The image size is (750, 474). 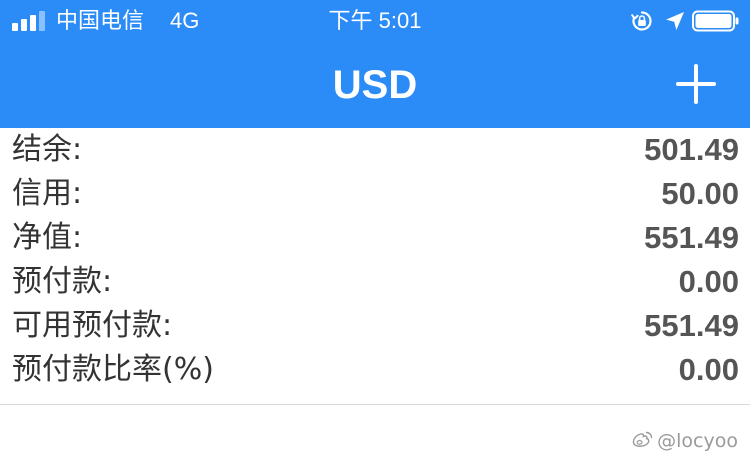 I want to click on weibo-icon, so click(x=642, y=439).